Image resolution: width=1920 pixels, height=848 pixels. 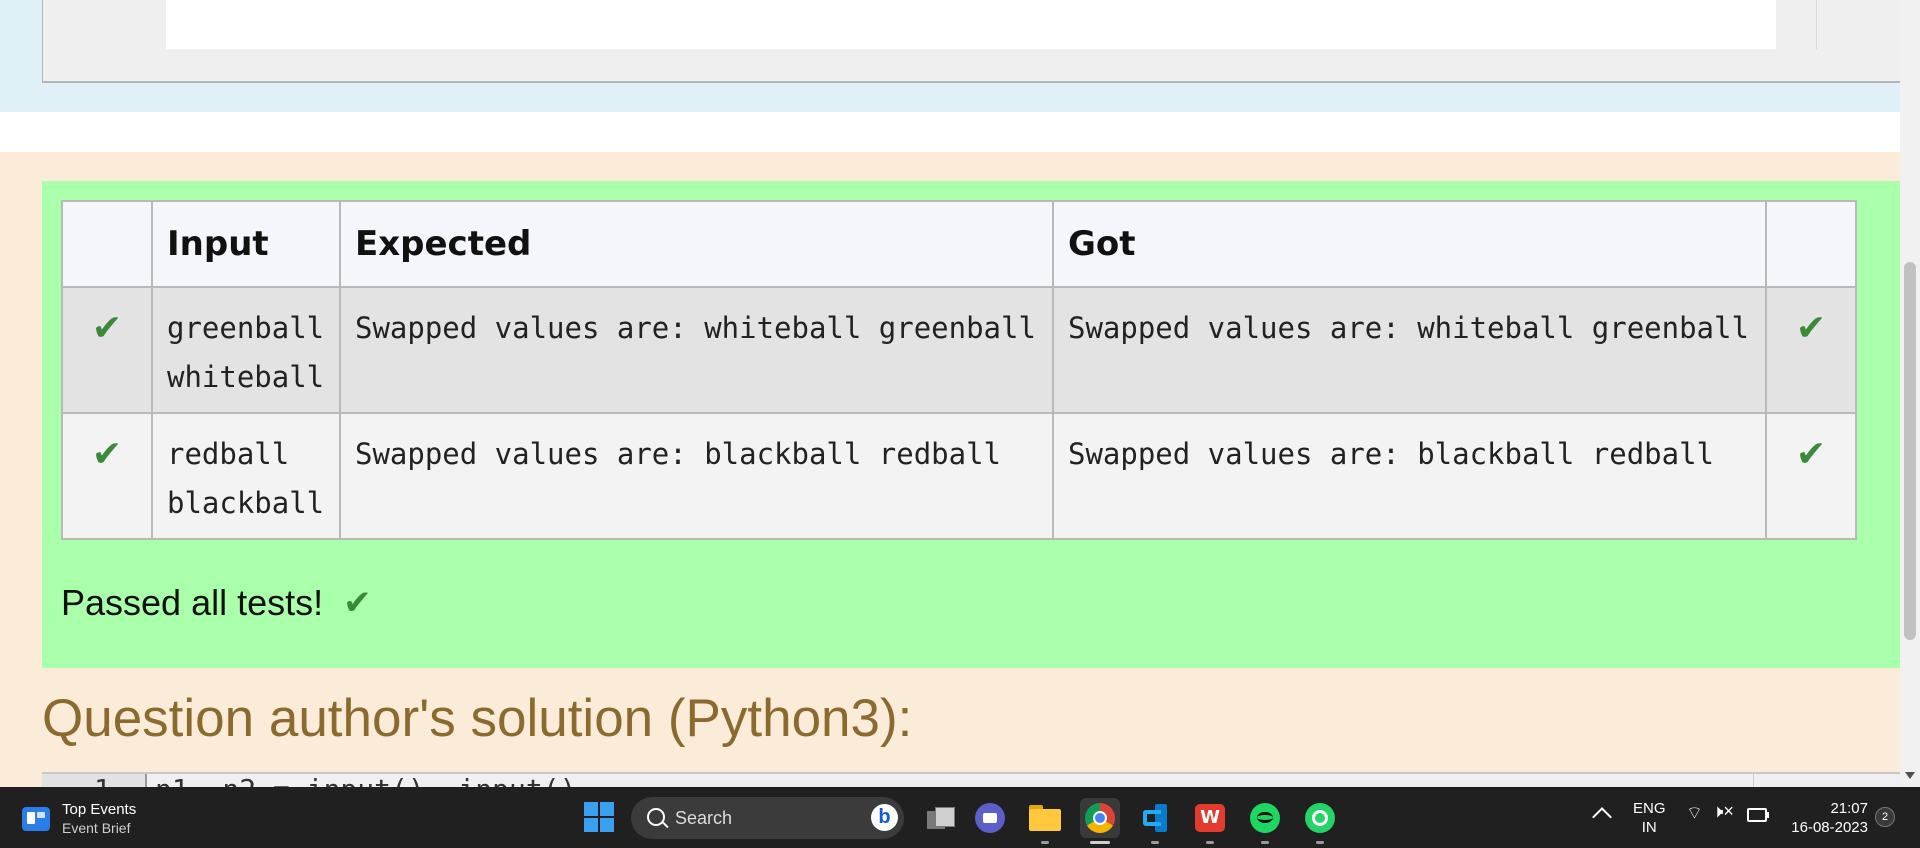 What do you see at coordinates (99, 809) in the screenshot?
I see `widget-title: Top Events` at bounding box center [99, 809].